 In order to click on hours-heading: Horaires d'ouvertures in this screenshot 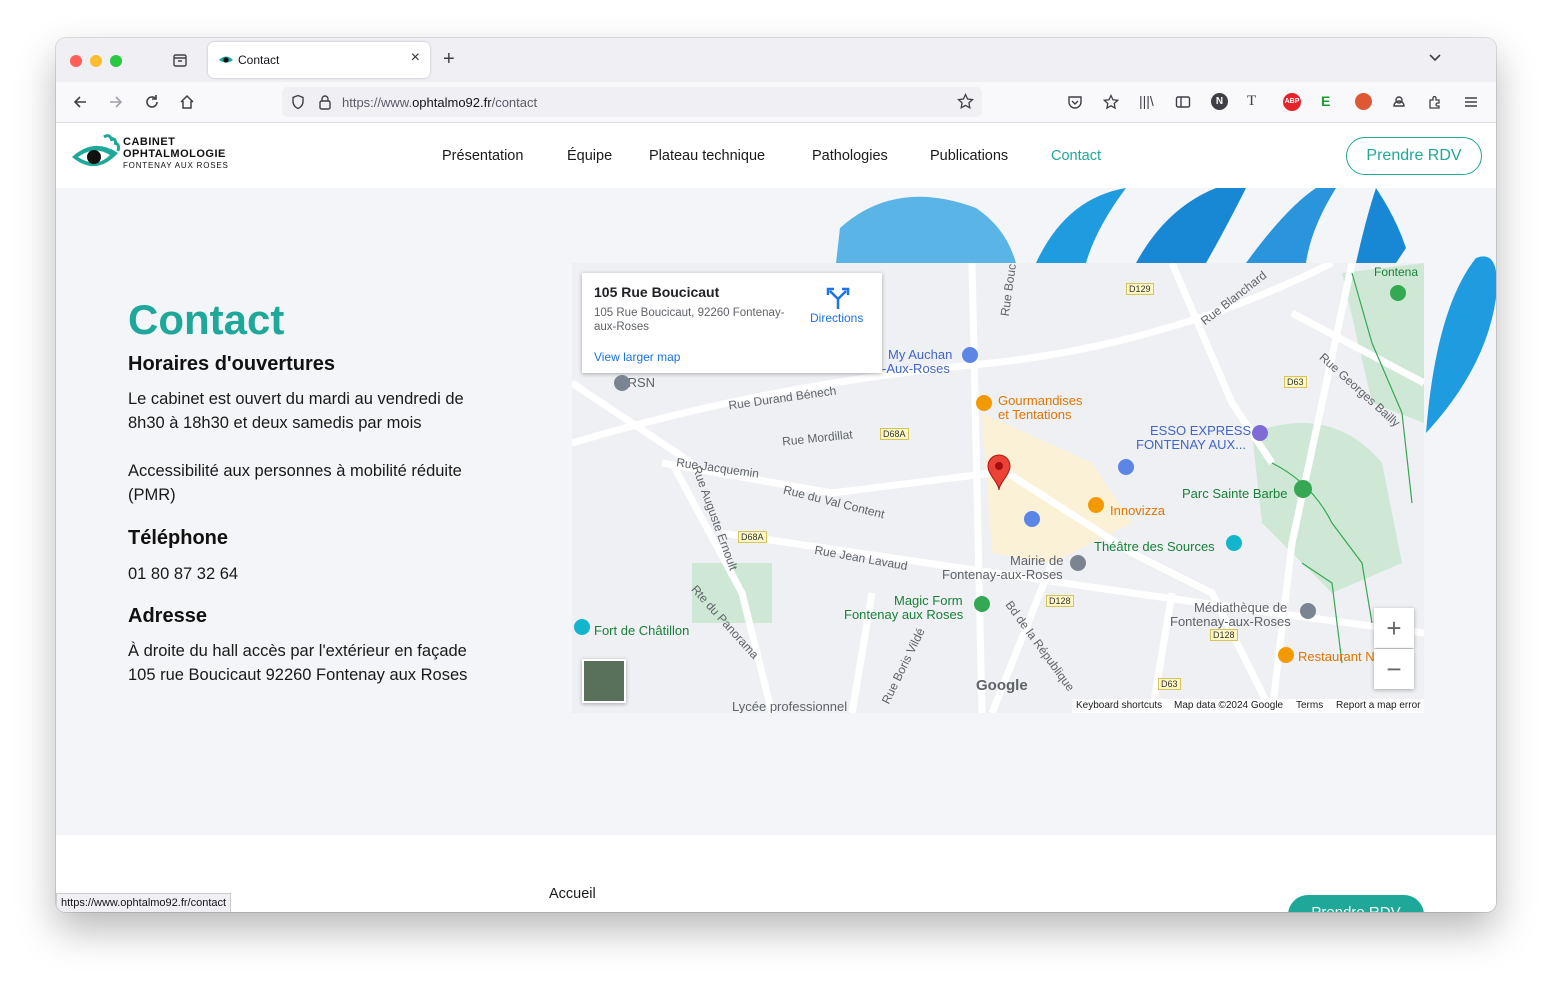, I will do `click(232, 364)`.